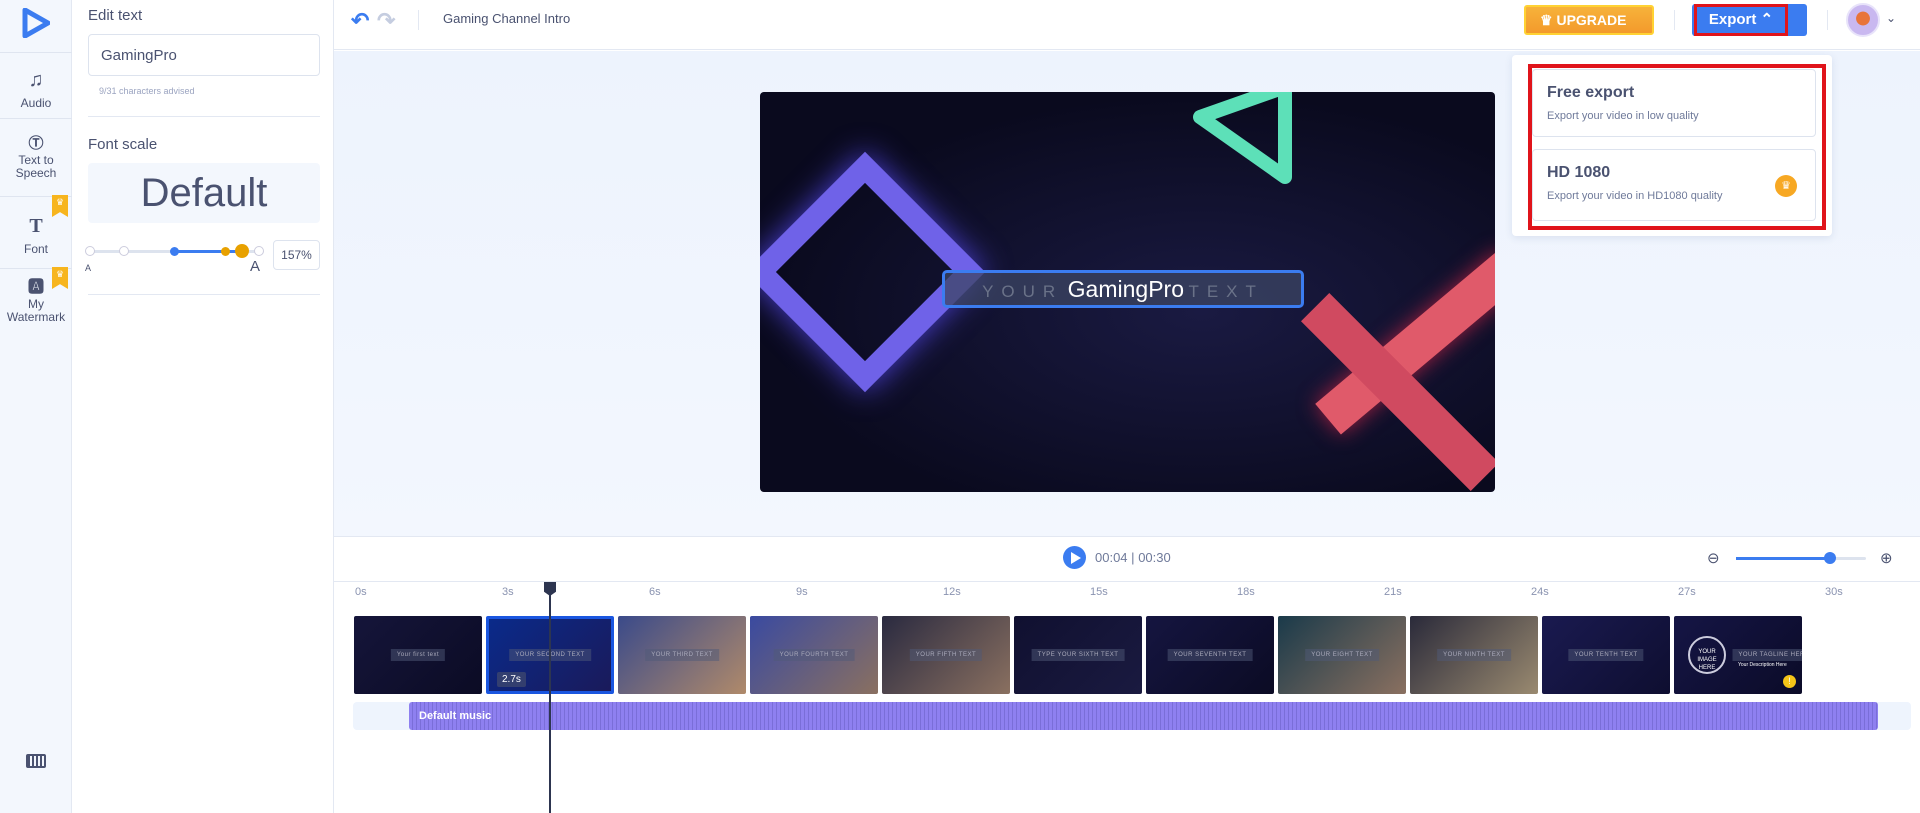 This screenshot has width=1920, height=813. What do you see at coordinates (1863, 20) in the screenshot?
I see `avatar` at bounding box center [1863, 20].